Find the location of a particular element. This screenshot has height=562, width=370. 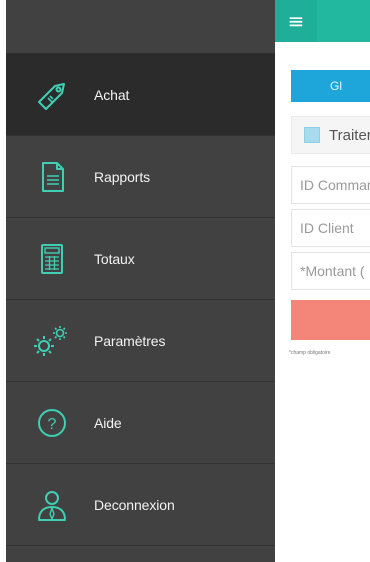

sidebar-item-label: Paramètres is located at coordinates (130, 340).